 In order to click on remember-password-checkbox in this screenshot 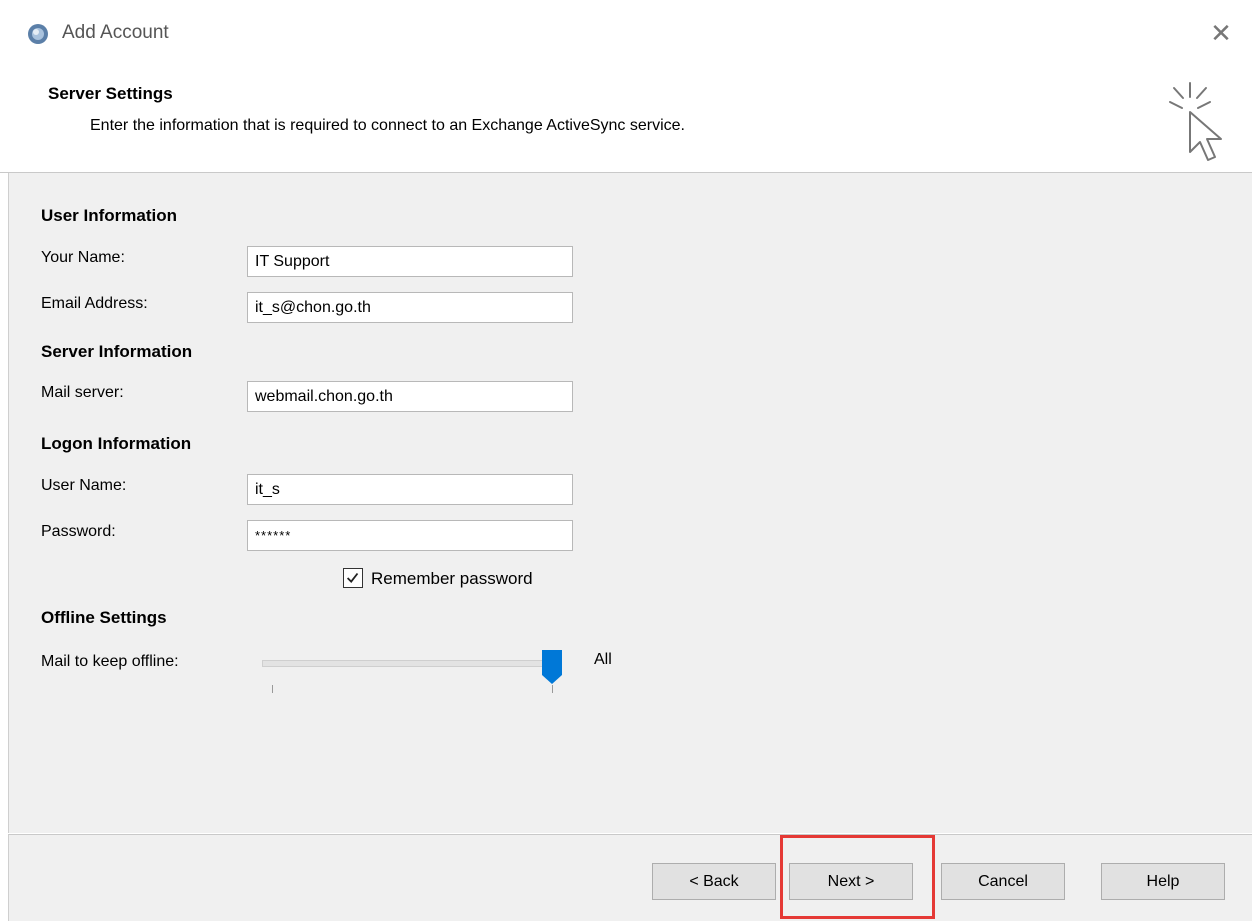, I will do `click(353, 578)`.